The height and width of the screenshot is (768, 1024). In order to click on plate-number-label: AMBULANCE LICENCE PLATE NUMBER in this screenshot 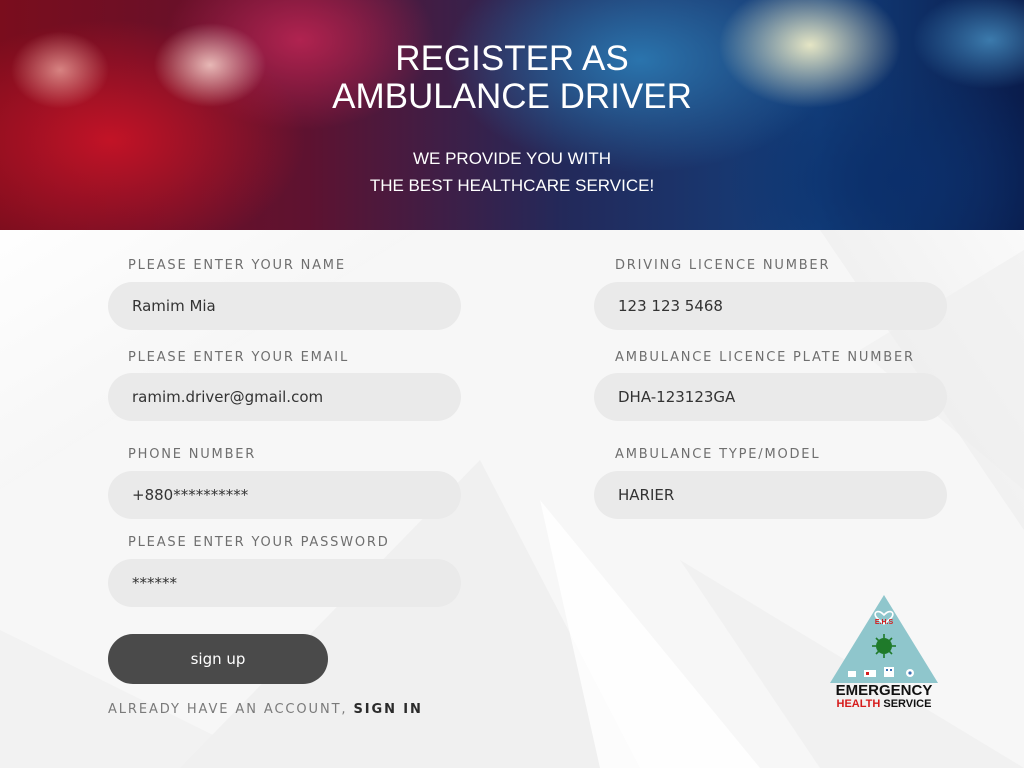, I will do `click(765, 357)`.